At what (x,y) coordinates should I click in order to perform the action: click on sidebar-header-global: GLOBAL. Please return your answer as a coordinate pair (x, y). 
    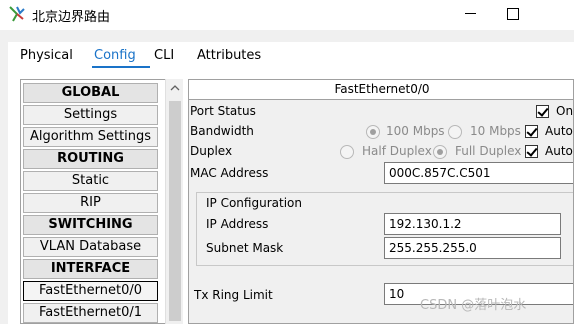
    Looking at the image, I should click on (90, 93).